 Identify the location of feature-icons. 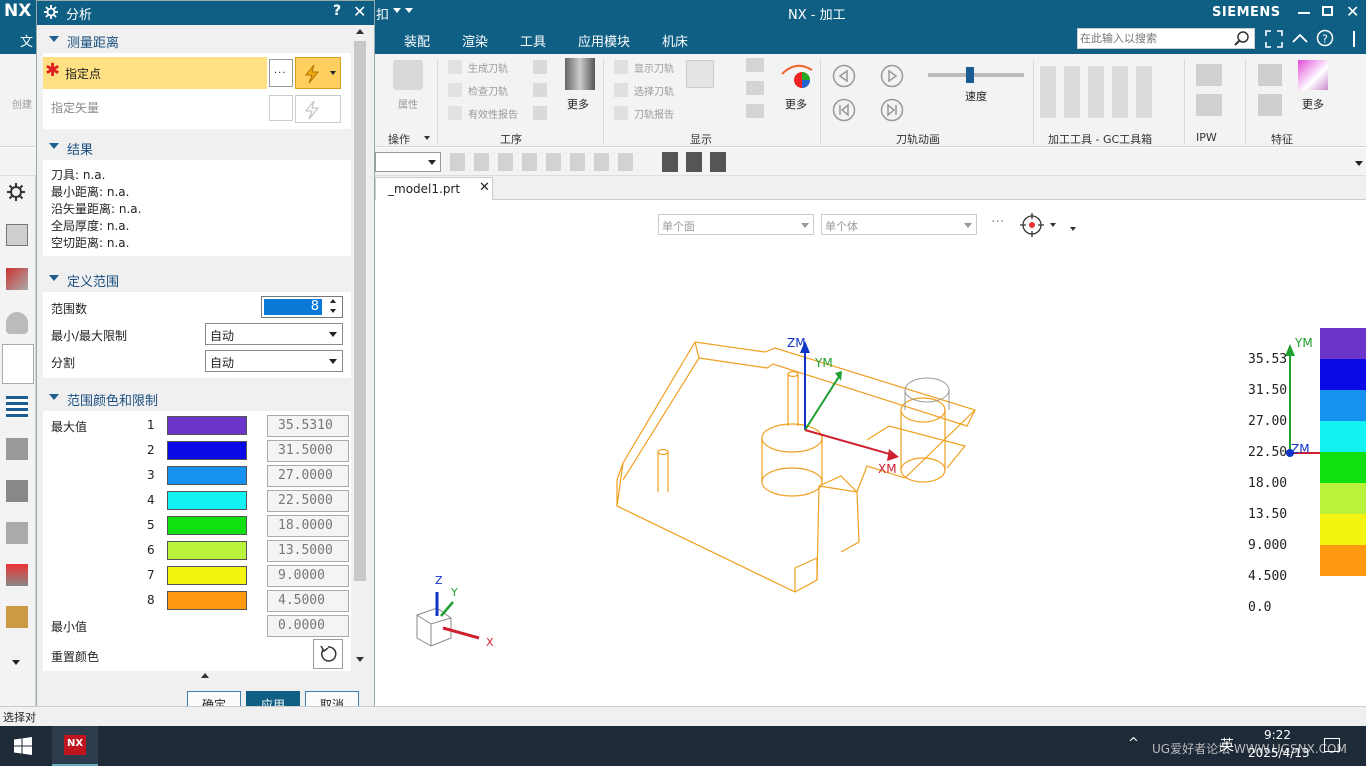
(1270, 92).